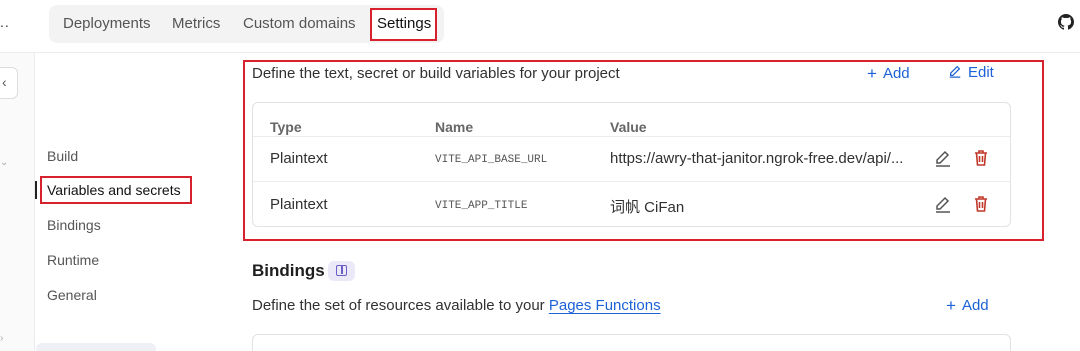 The width and height of the screenshot is (1080, 351). Describe the element at coordinates (299, 24) in the screenshot. I see `tab-custom-domains: Custom domains` at that location.